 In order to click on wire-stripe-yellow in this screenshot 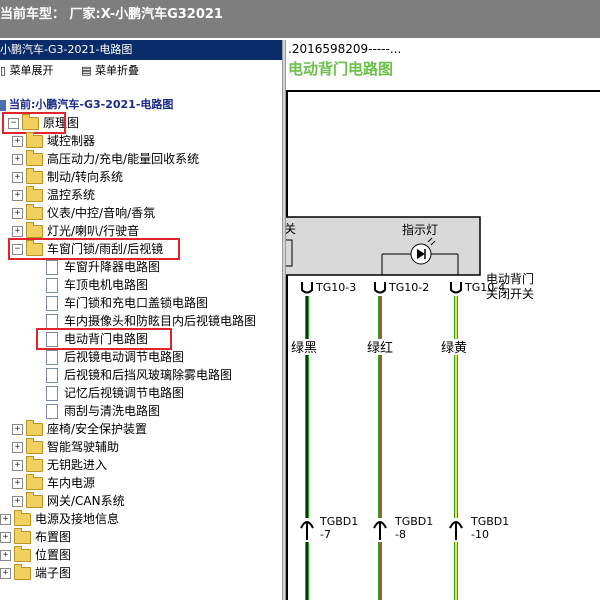, I will do `click(456, 410)`.